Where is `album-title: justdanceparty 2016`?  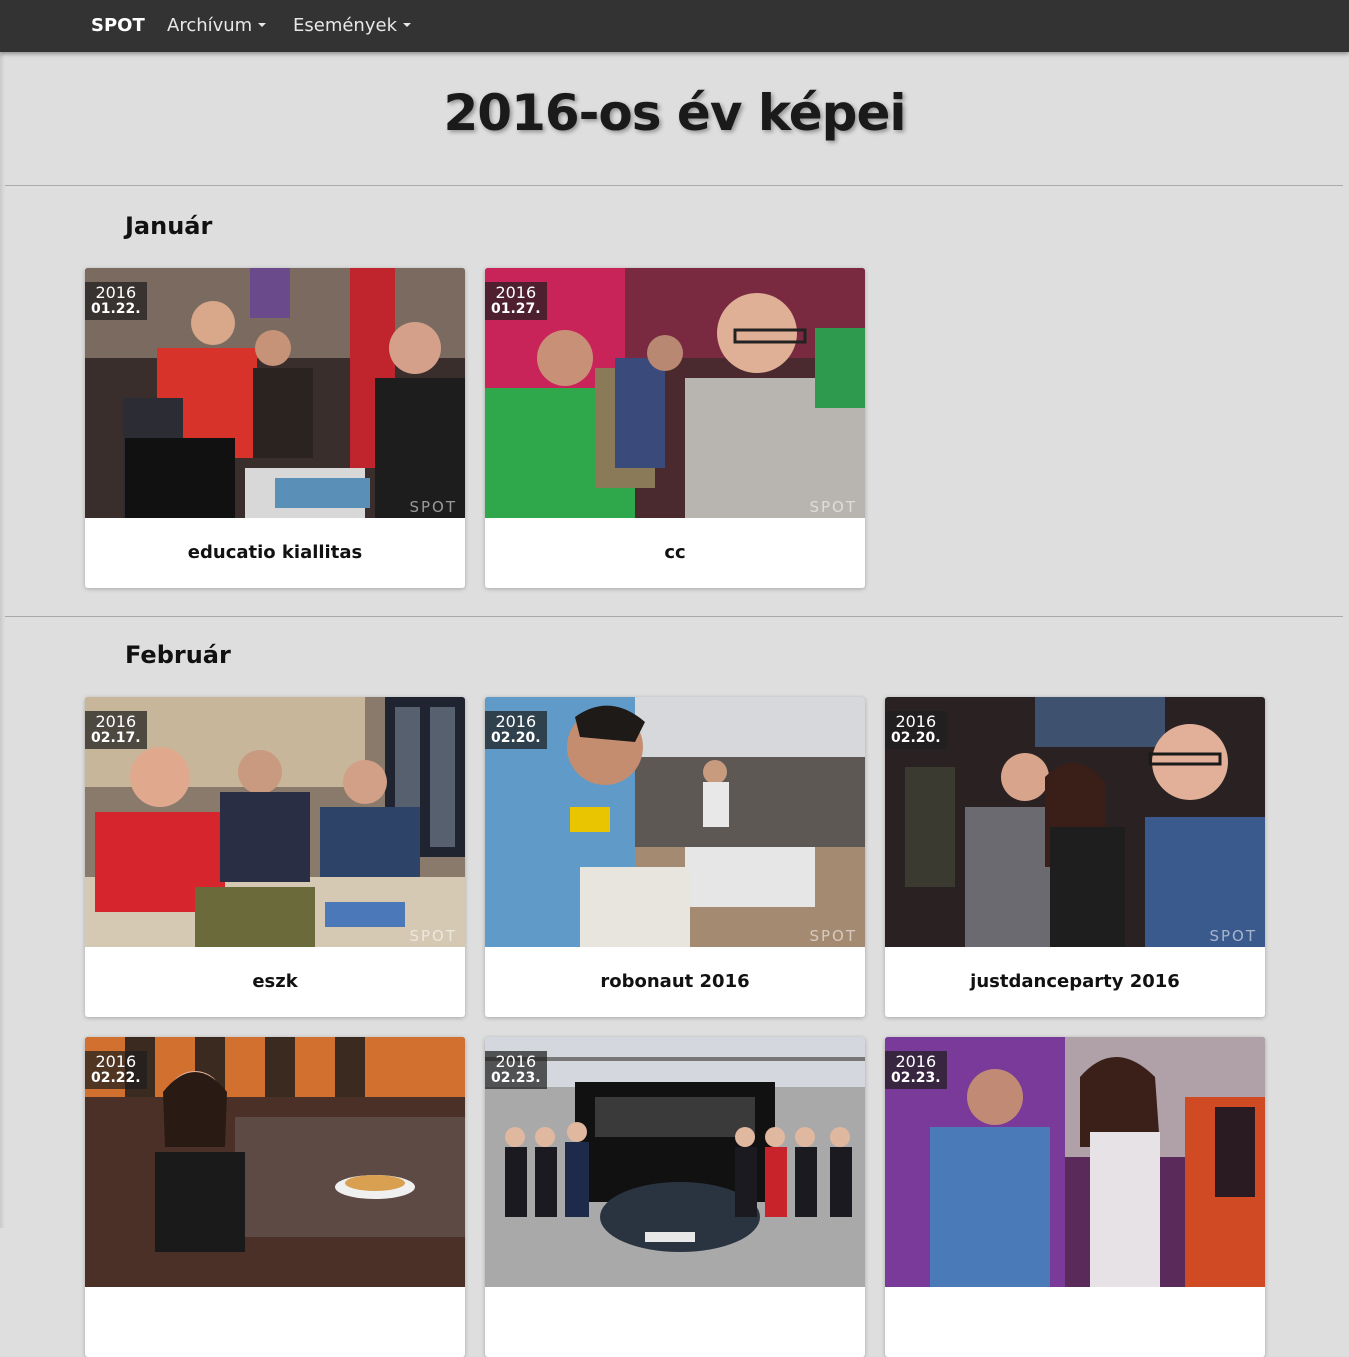 album-title: justdanceparty 2016 is located at coordinates (1075, 982).